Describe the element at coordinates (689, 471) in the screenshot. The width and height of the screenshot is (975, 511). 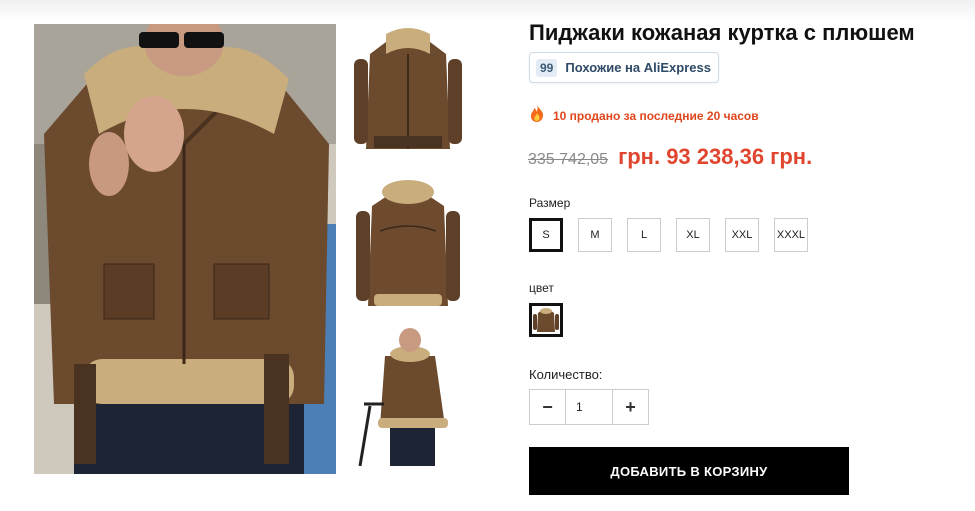
I see `add-to-cart-button: ДОБАВИТЬ В КОРЗИНУ` at that location.